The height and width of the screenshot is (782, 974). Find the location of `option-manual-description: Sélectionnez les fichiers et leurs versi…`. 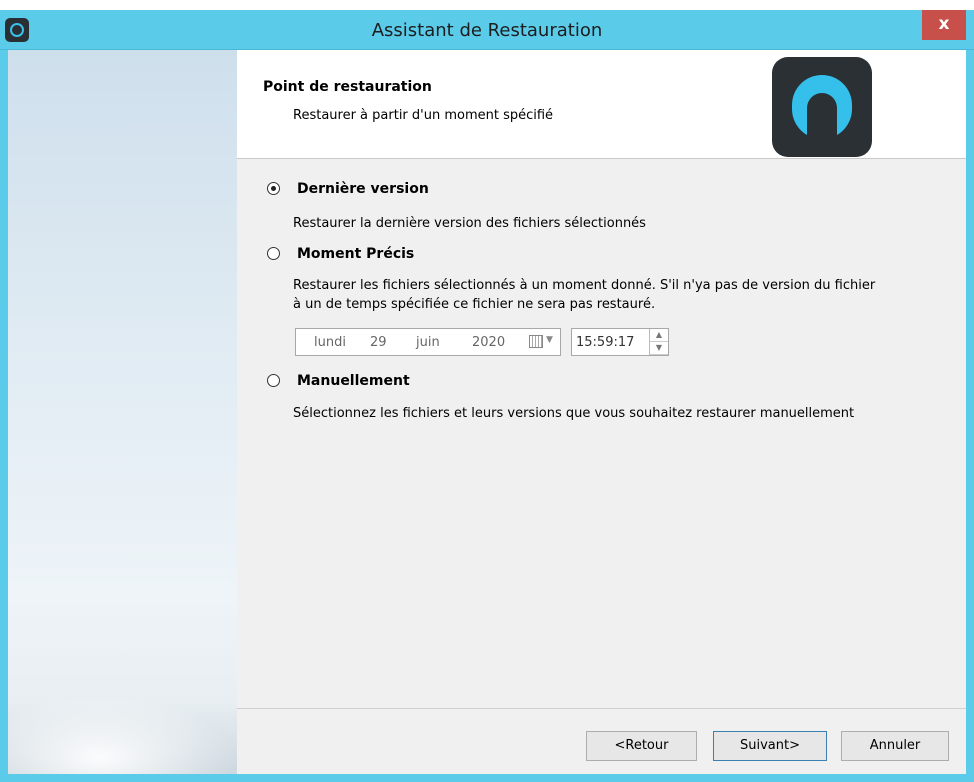

option-manual-description: Sélectionnez les fichiers et leurs versi… is located at coordinates (574, 413).